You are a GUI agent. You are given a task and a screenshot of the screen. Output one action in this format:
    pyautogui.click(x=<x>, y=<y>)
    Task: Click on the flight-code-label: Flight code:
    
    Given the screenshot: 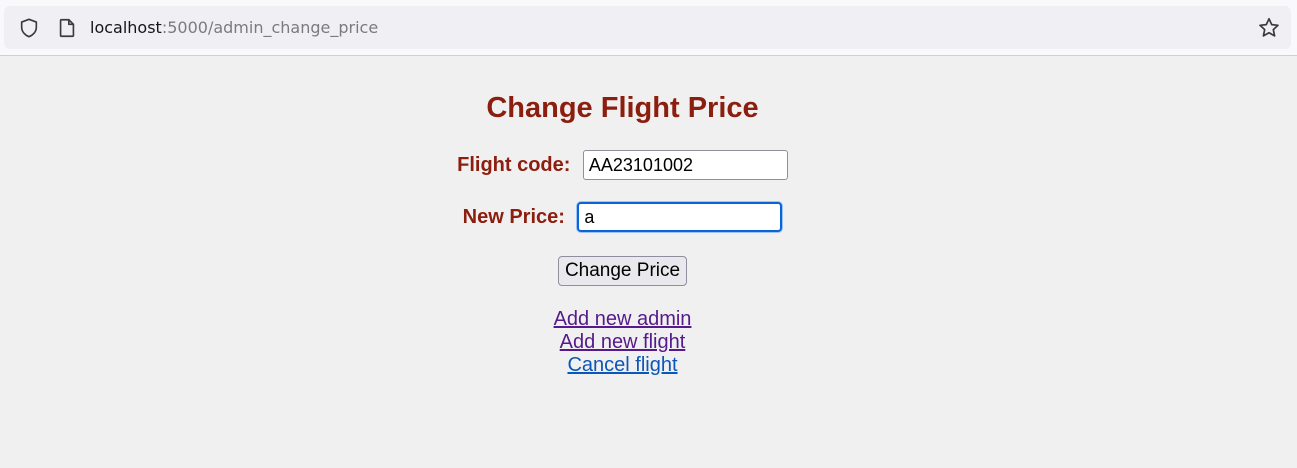 What is the action you would take?
    pyautogui.click(x=514, y=164)
    